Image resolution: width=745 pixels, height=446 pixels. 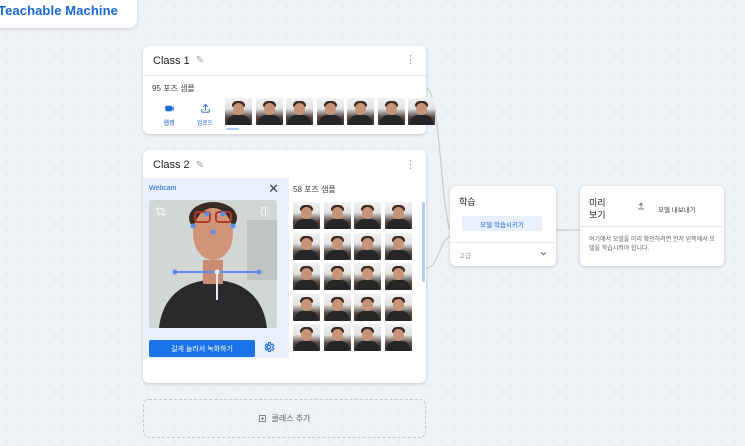 I want to click on class-1-sample-count: 95 포즈 샘플, so click(x=173, y=88).